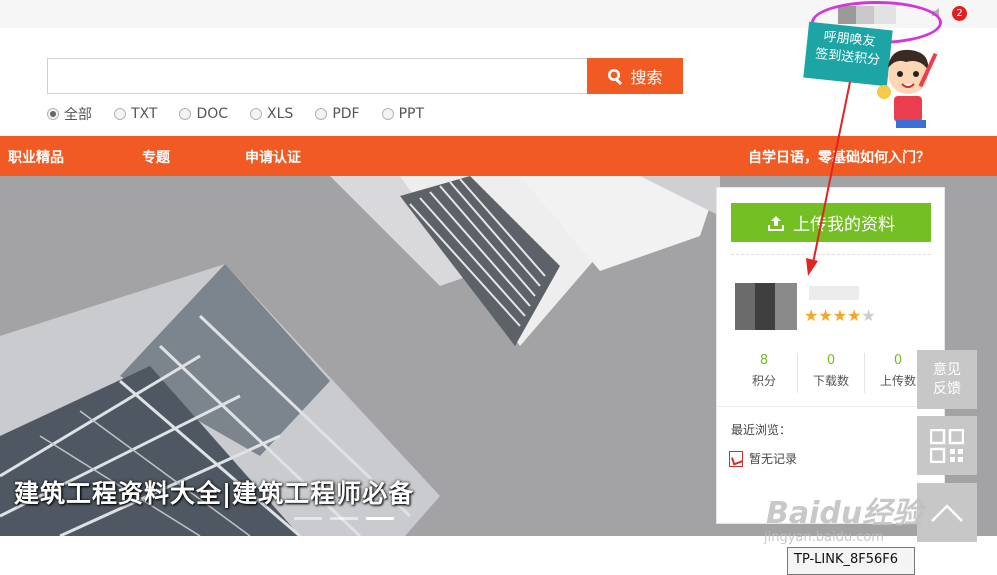 This screenshot has width=997, height=575. Describe the element at coordinates (646, 77) in the screenshot. I see `search-button-label: 搜索` at that location.